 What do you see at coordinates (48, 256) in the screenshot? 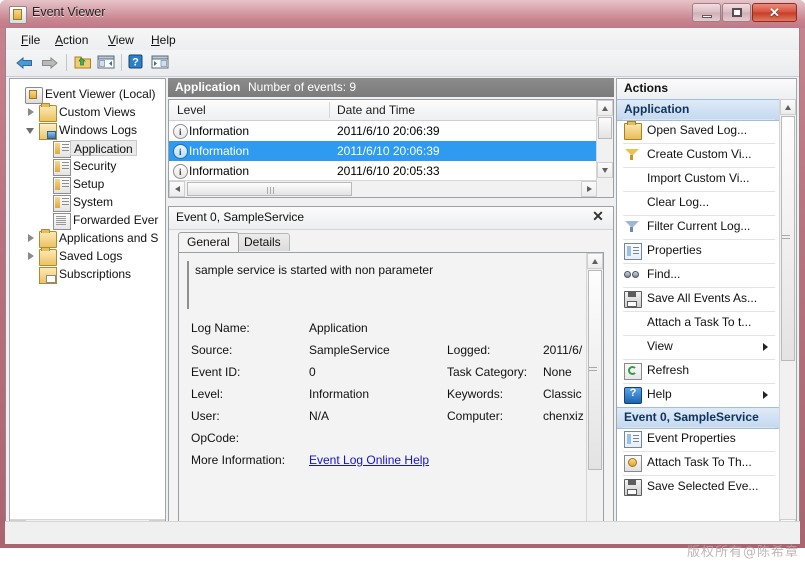
I see `saved-logs-icon` at bounding box center [48, 256].